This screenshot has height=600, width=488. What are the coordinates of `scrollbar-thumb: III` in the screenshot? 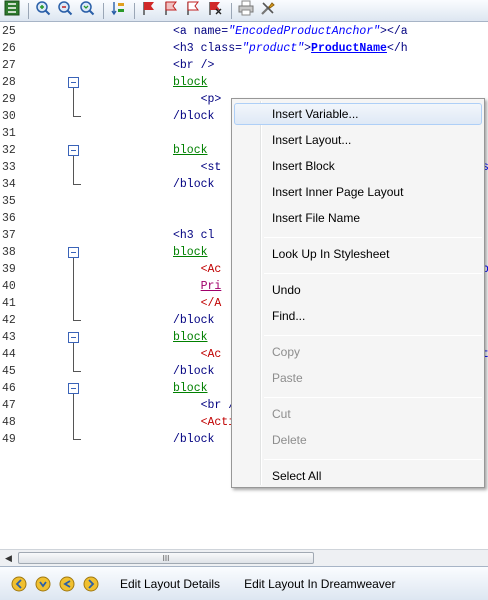 It's located at (166, 558).